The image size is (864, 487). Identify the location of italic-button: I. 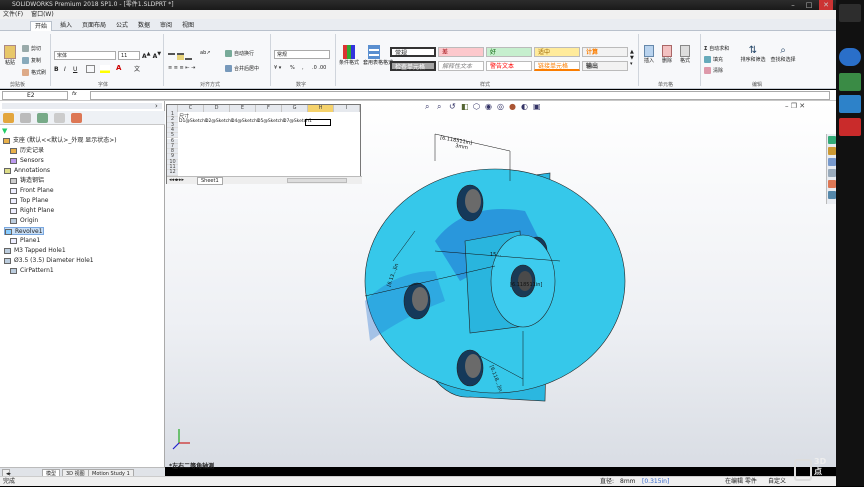
(65, 69).